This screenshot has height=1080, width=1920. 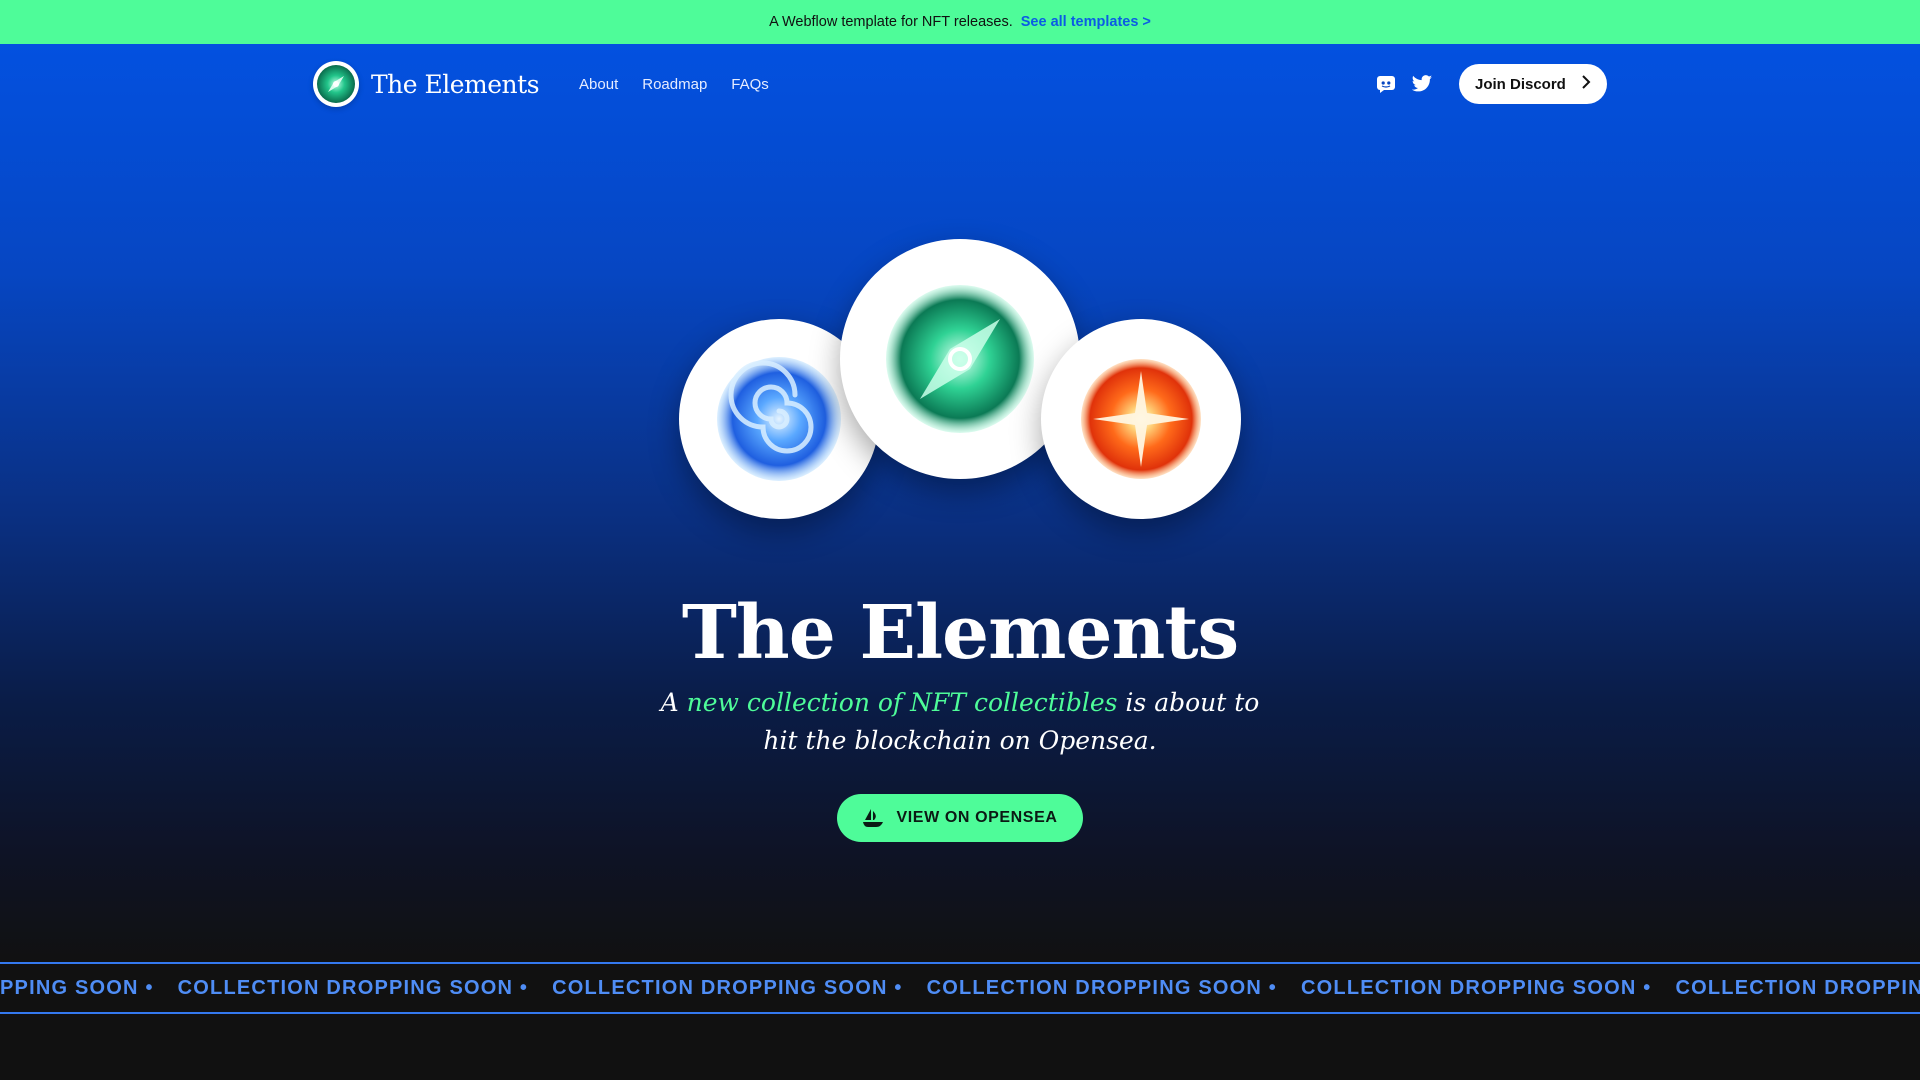 I want to click on cta-label: VIEW ON OPENSEA, so click(x=977, y=817).